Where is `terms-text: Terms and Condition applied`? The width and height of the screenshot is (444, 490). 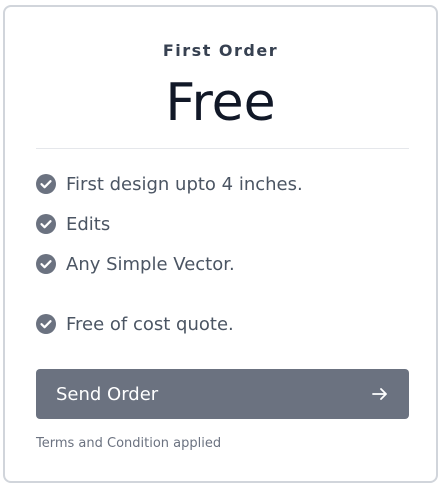 terms-text: Terms and Condition applied is located at coordinates (129, 443).